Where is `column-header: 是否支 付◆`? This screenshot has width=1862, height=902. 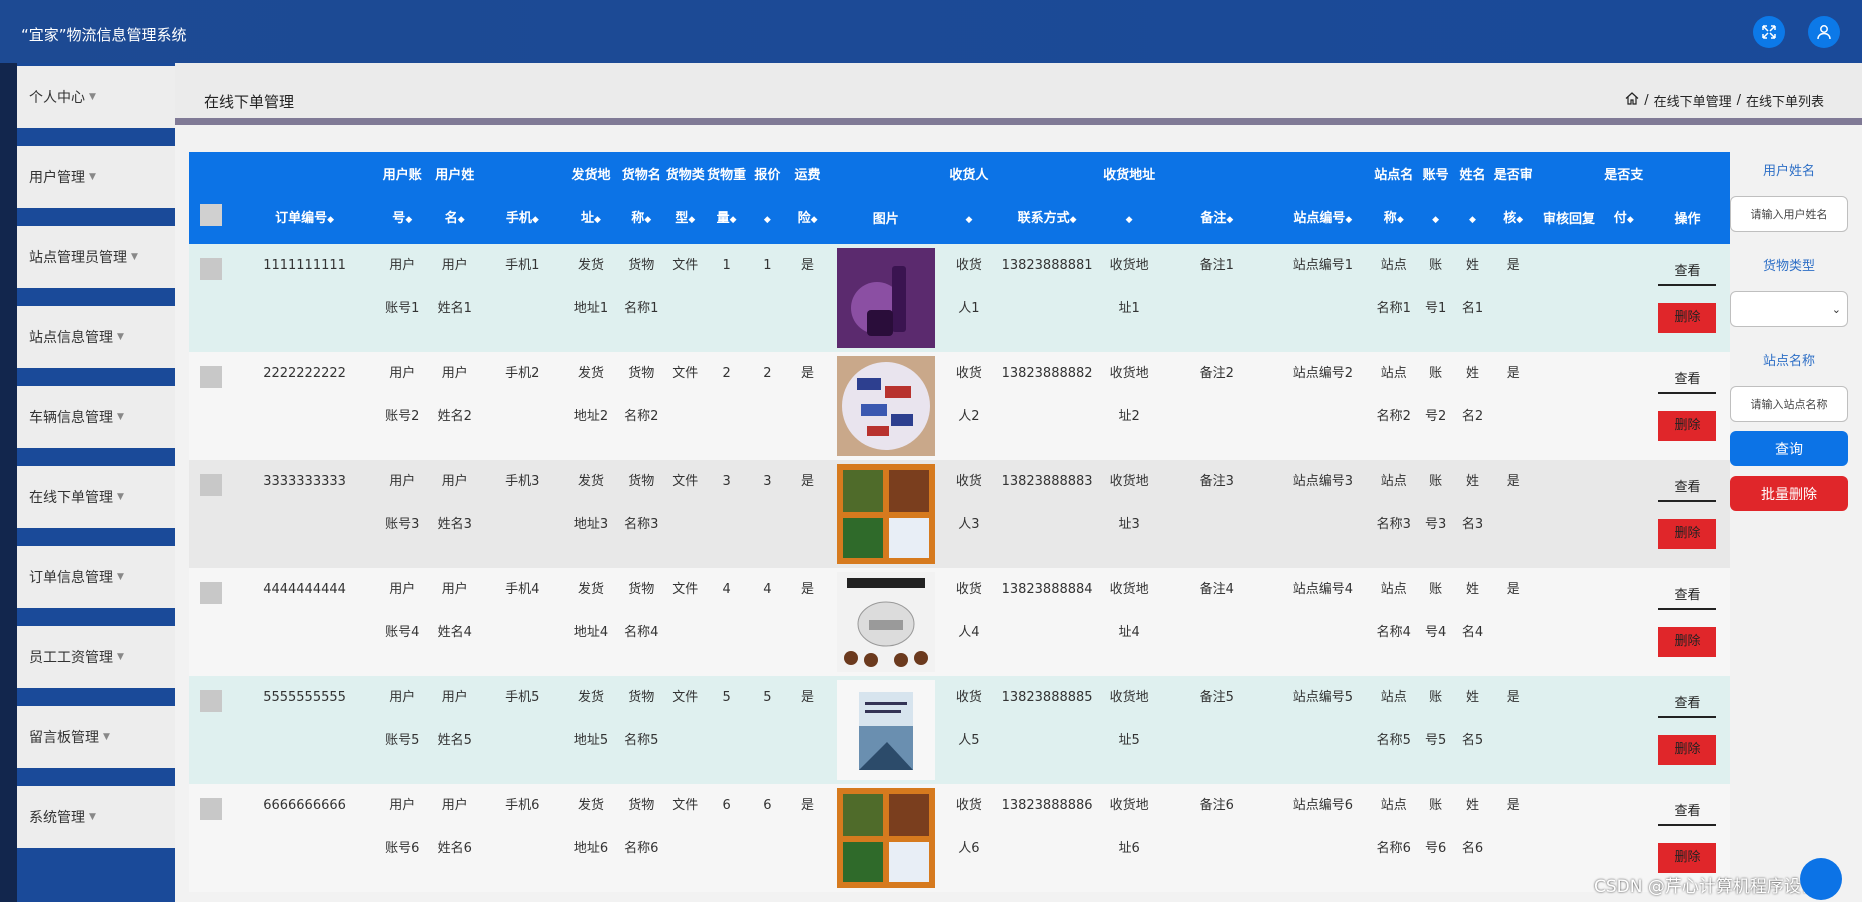
column-header: 是否支 付◆ is located at coordinates (1623, 198).